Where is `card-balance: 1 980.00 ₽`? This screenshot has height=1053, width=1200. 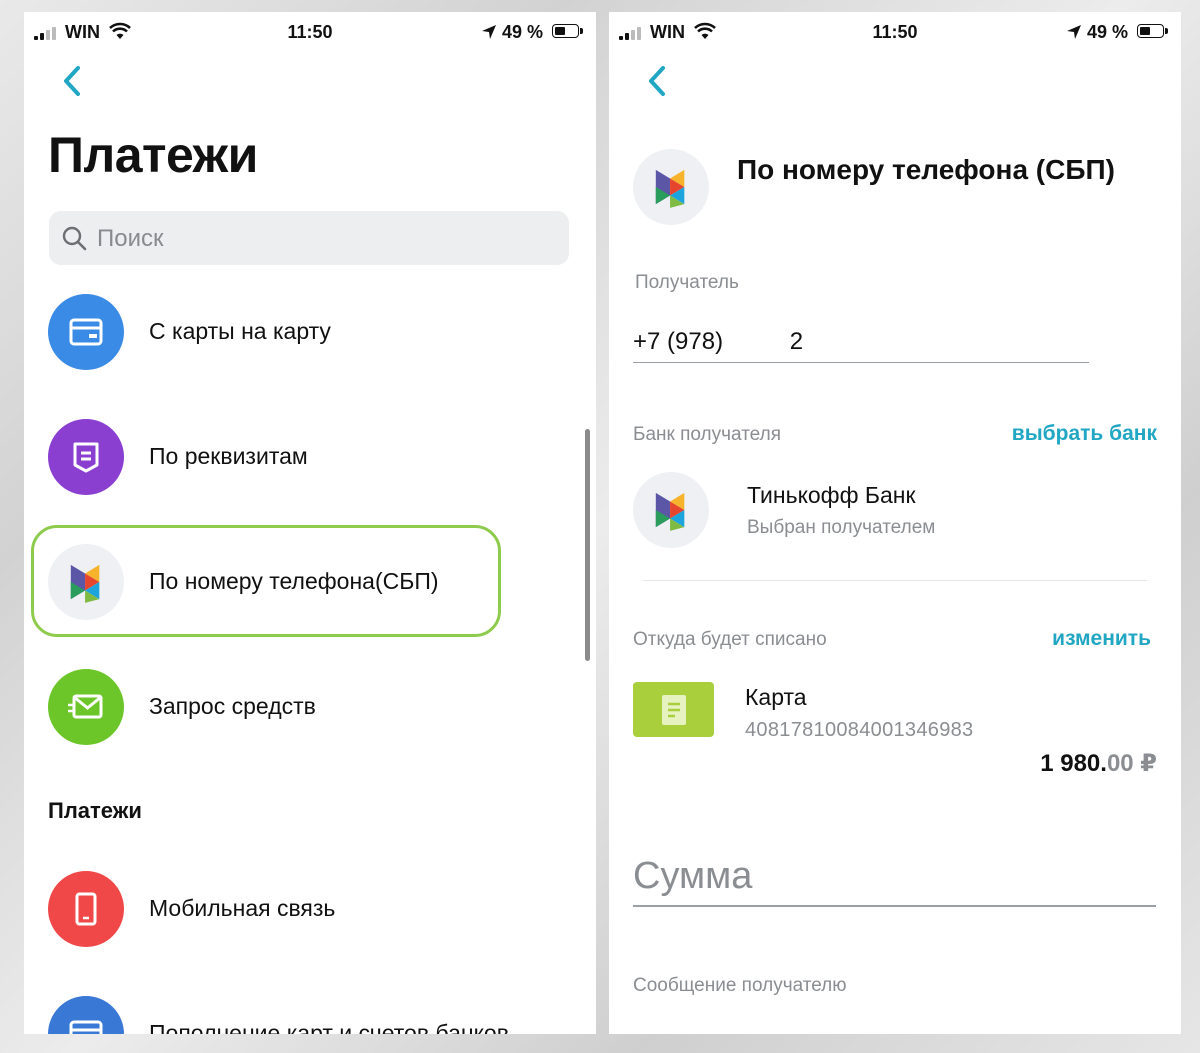 card-balance: 1 980.00 ₽ is located at coordinates (1098, 763).